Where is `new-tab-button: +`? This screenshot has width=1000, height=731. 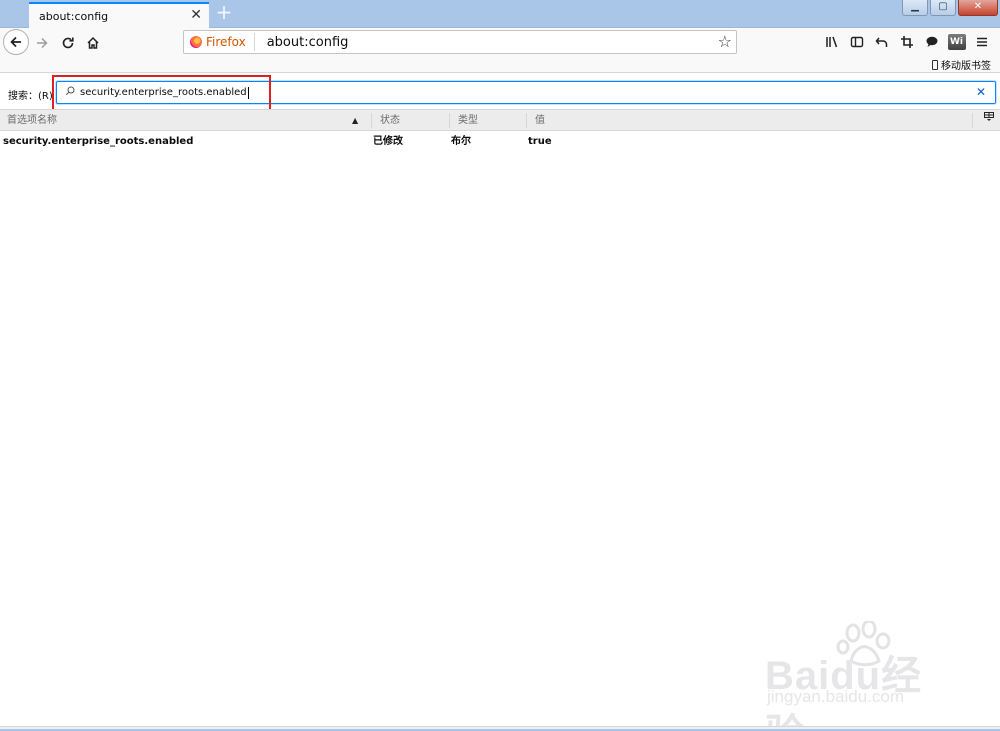 new-tab-button: + is located at coordinates (224, 13).